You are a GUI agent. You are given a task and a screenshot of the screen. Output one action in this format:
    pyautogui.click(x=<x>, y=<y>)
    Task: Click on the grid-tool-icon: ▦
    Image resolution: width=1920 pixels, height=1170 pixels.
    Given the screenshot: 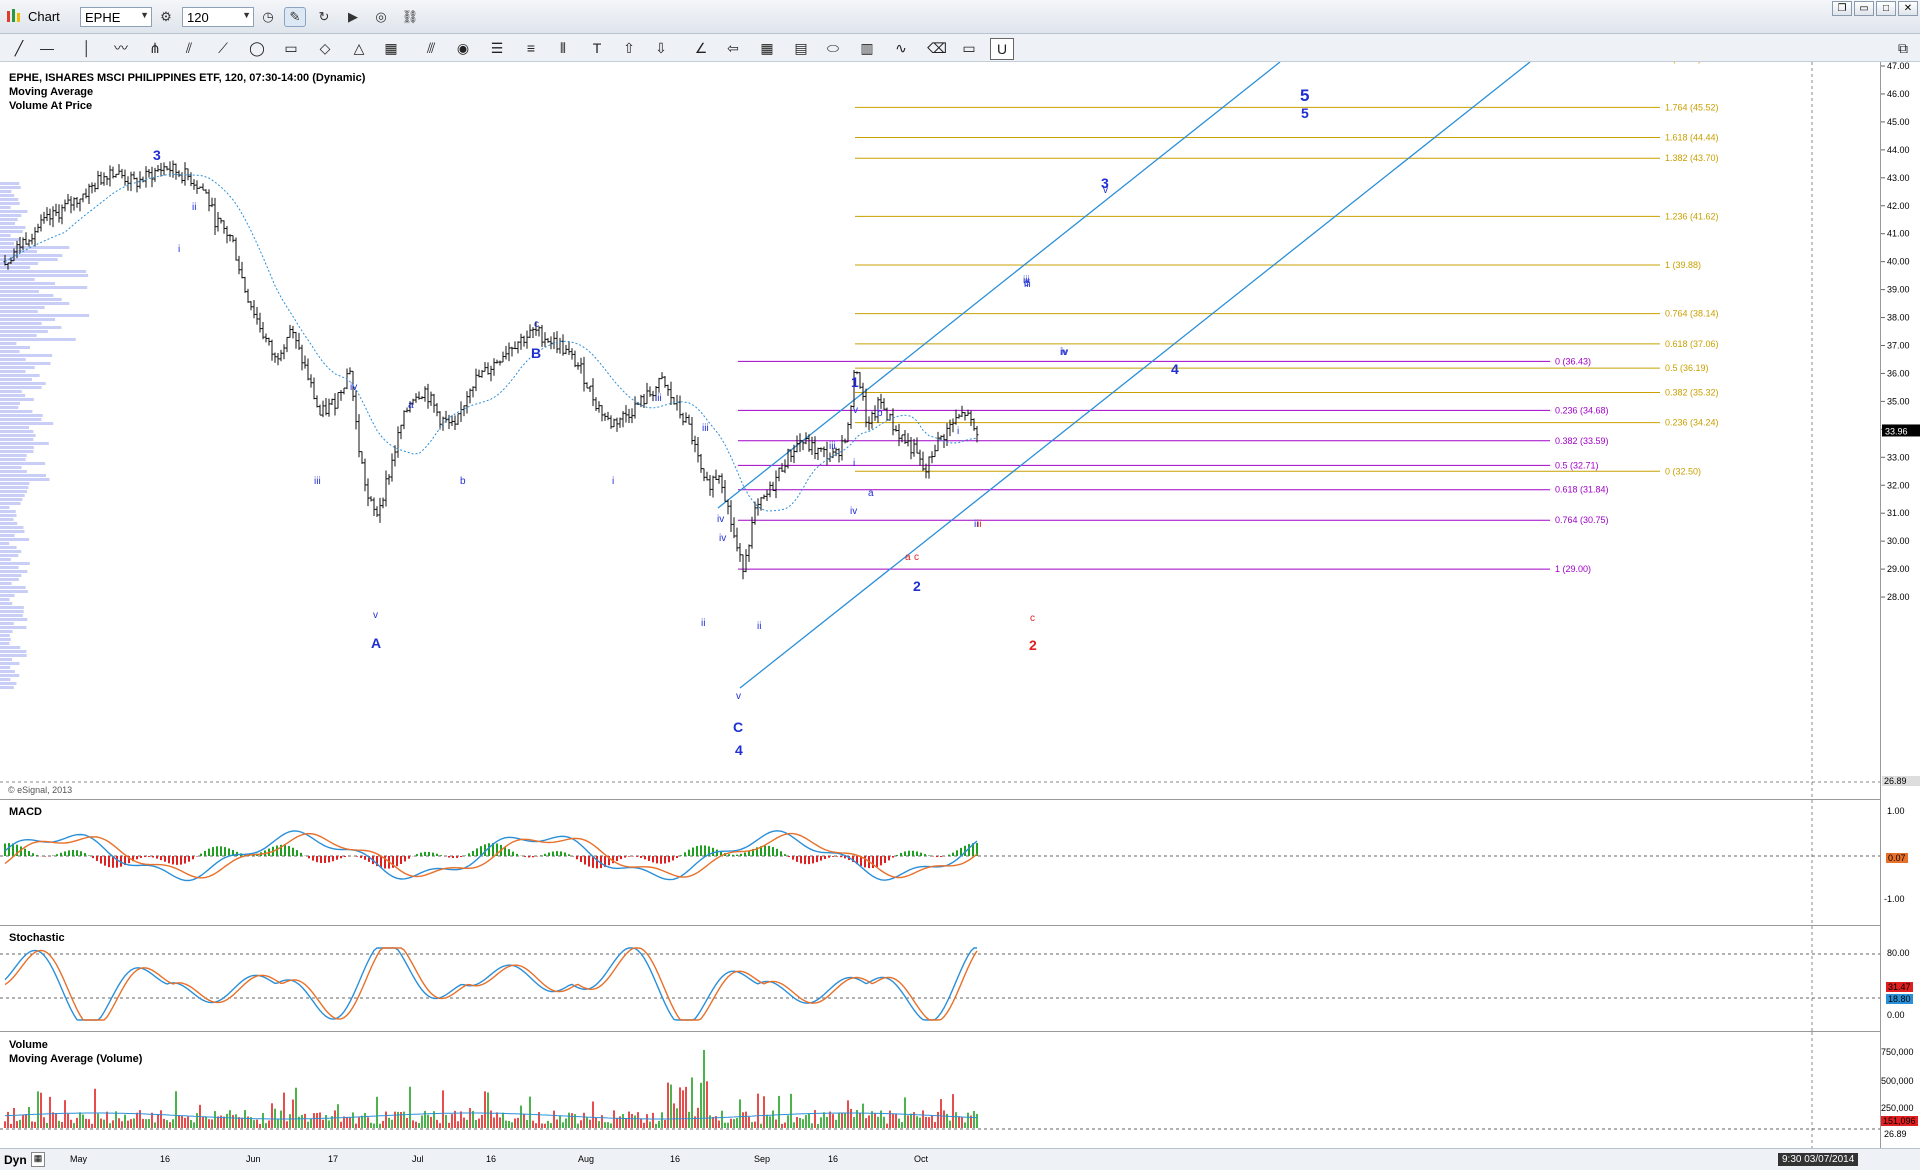 What is the action you would take?
    pyautogui.click(x=767, y=48)
    